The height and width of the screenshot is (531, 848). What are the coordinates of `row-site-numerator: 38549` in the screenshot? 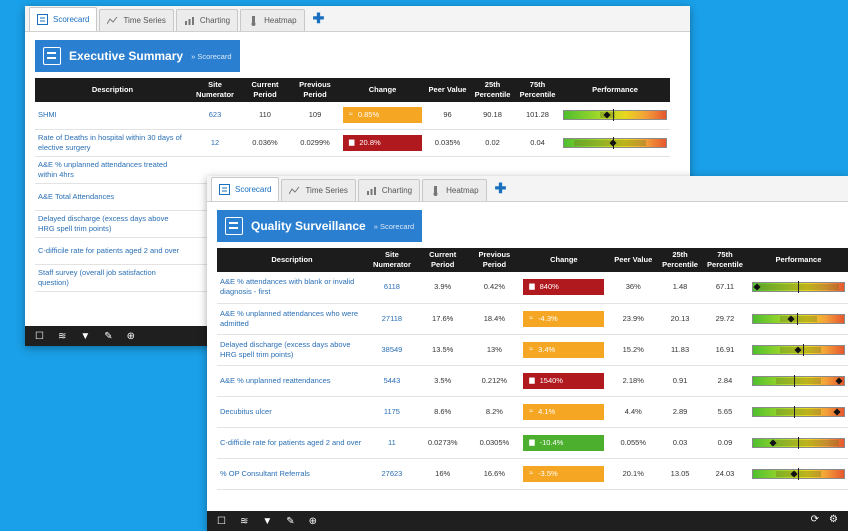 It's located at (391, 350).